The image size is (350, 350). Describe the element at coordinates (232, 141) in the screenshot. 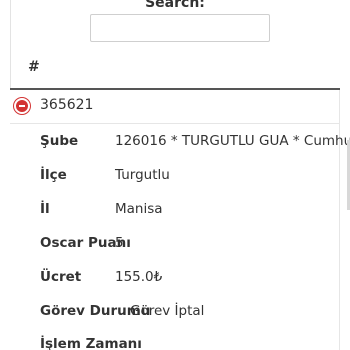

I see `detail-value-sube: 126016 * TURGUTLU GUA * Cumhuriyet` at that location.